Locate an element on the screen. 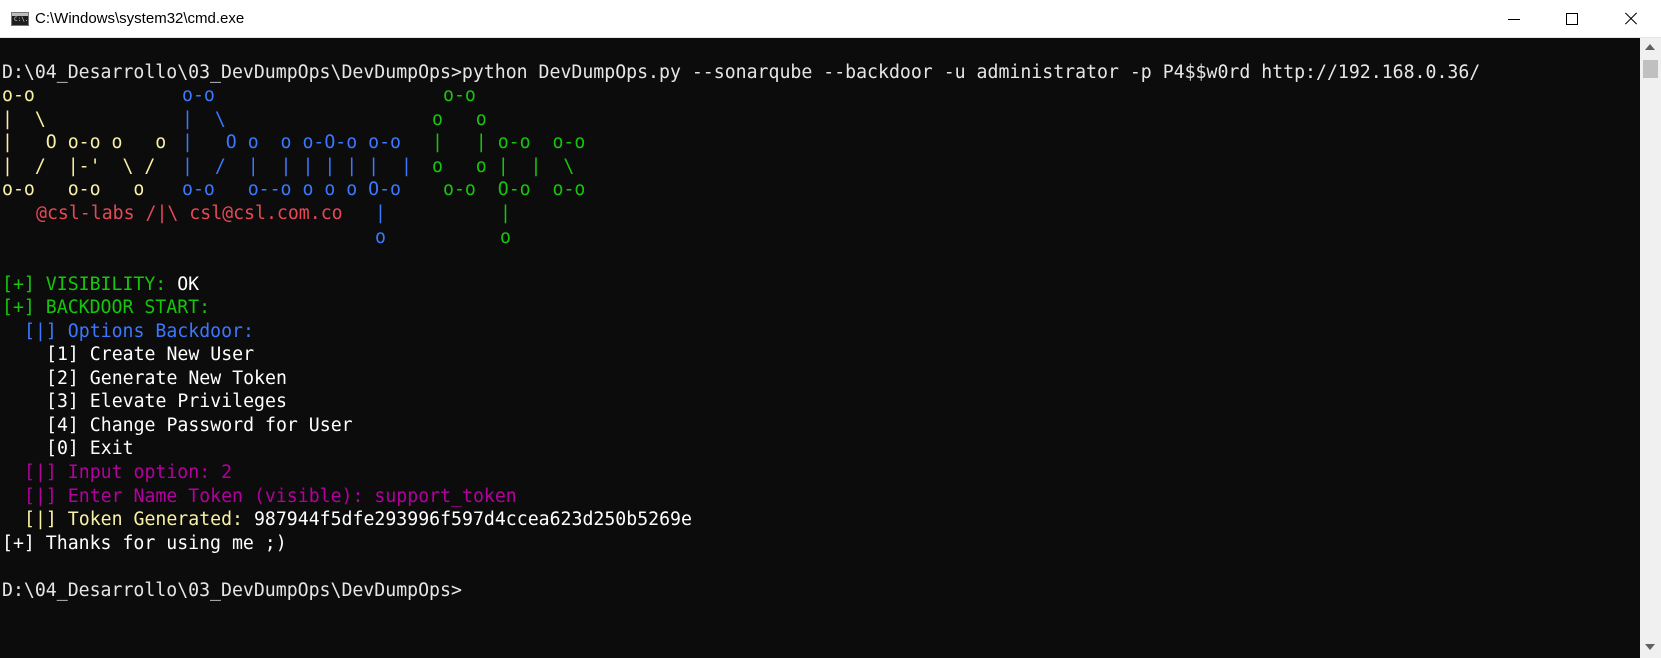  banner-ops: | | o-o o-o is located at coordinates (509, 142).